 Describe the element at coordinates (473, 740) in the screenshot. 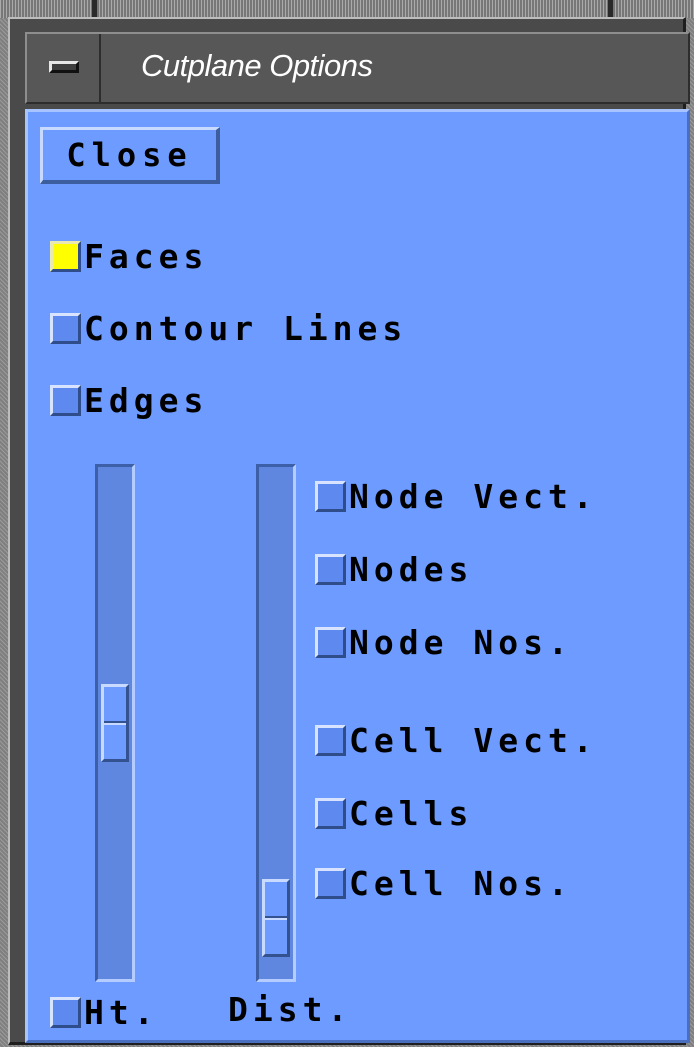

I see `cell-vect-label: Cell Vect.` at that location.